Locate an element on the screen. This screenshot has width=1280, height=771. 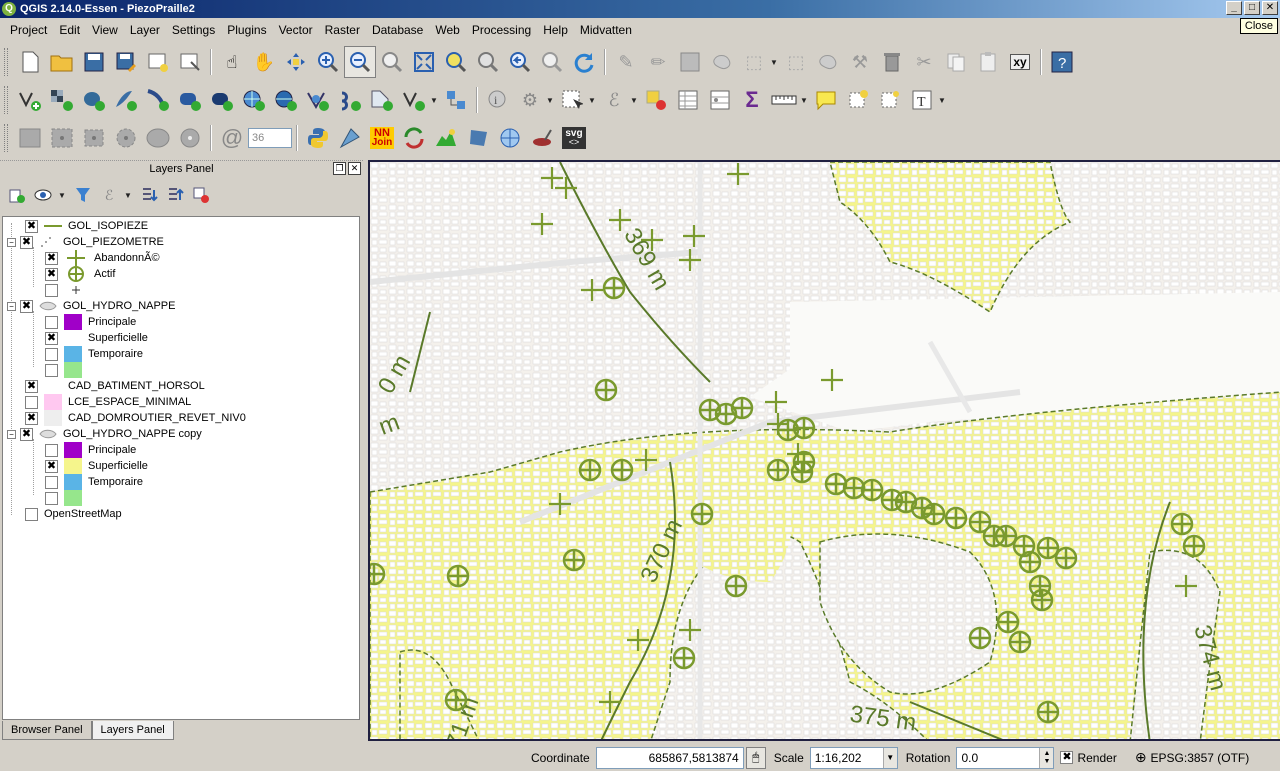
svg-plugin-icon: svg <> is located at coordinates (574, 138).